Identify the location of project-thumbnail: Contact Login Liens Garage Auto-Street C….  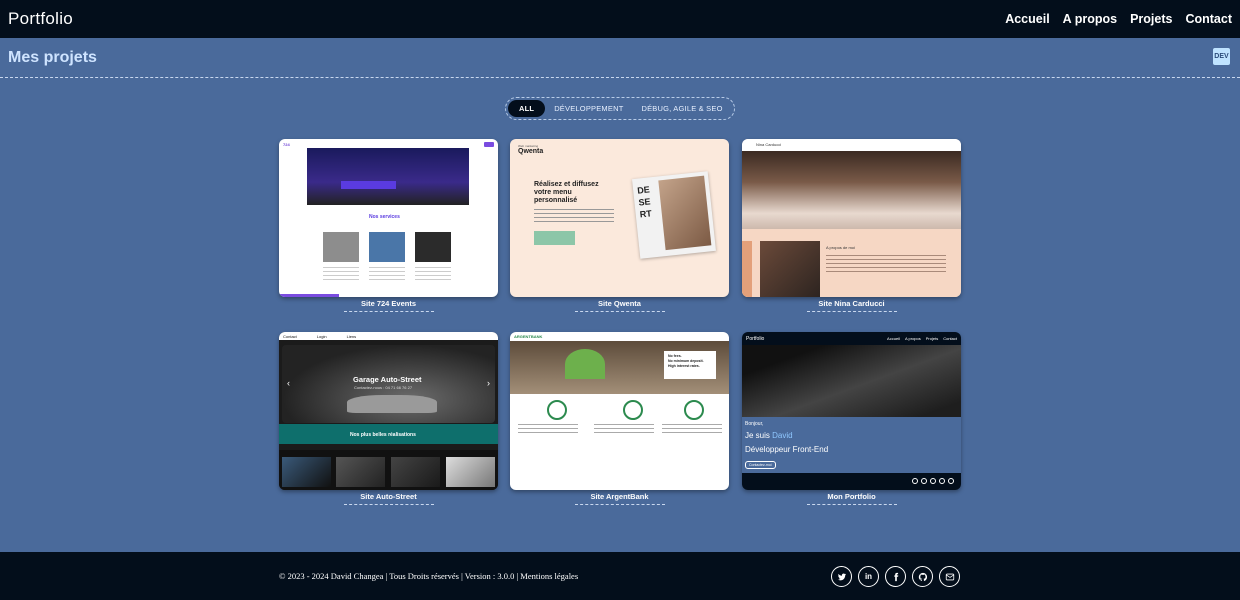
(388, 411).